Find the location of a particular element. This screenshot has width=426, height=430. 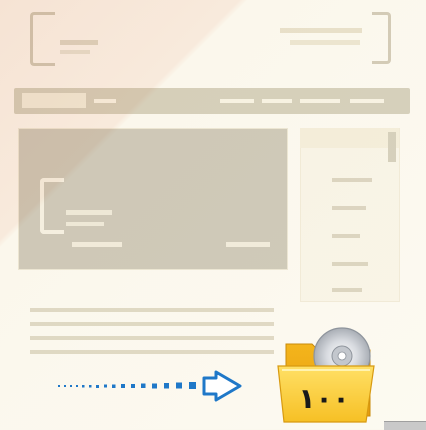

folder-number-label: ١٠٠ is located at coordinates (323, 398).